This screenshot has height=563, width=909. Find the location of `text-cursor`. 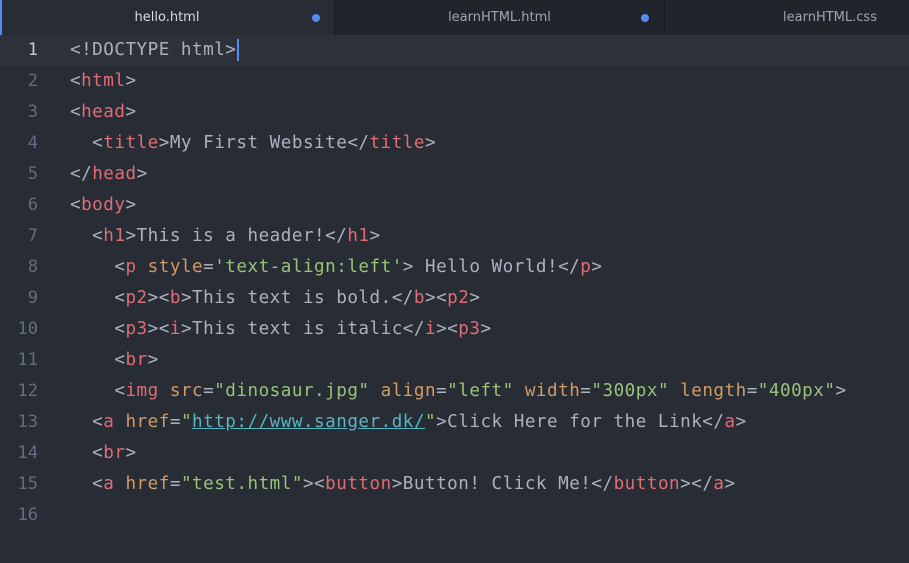

text-cursor is located at coordinates (238, 50).